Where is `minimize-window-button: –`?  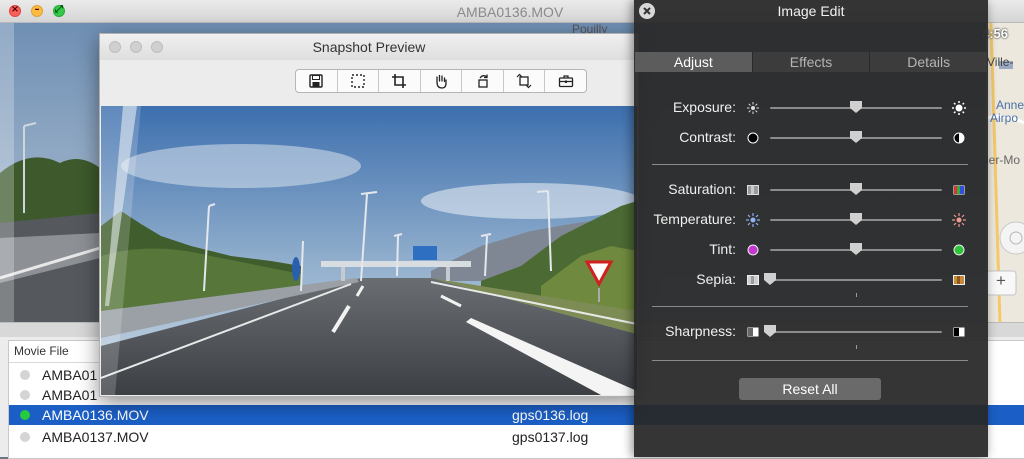 minimize-window-button: – is located at coordinates (37, 10).